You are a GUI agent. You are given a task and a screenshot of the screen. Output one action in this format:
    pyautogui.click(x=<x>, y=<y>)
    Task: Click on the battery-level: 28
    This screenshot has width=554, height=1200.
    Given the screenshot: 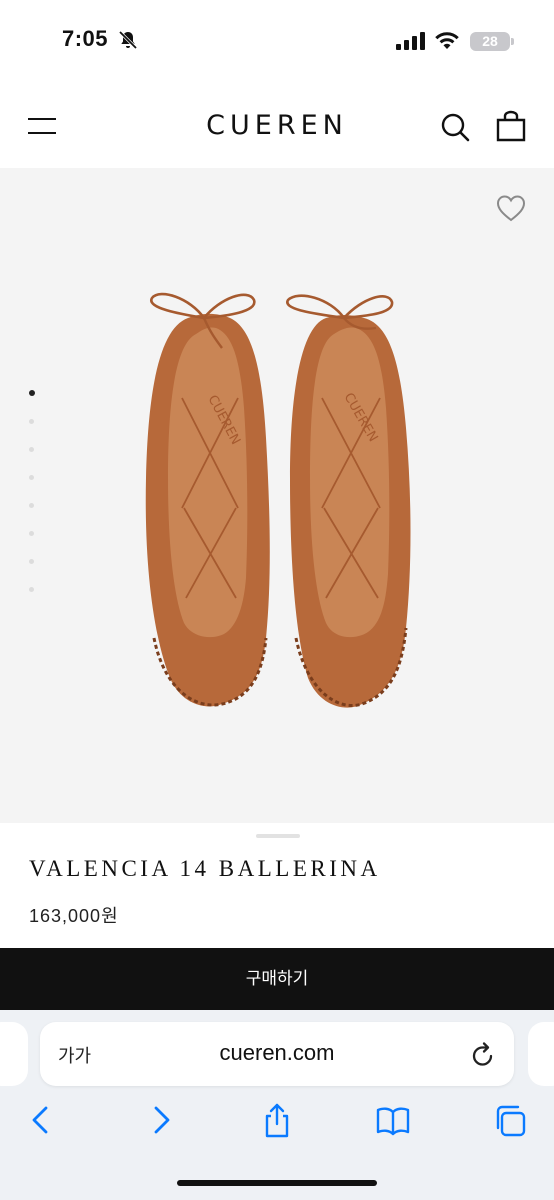 What is the action you would take?
    pyautogui.click(x=490, y=41)
    